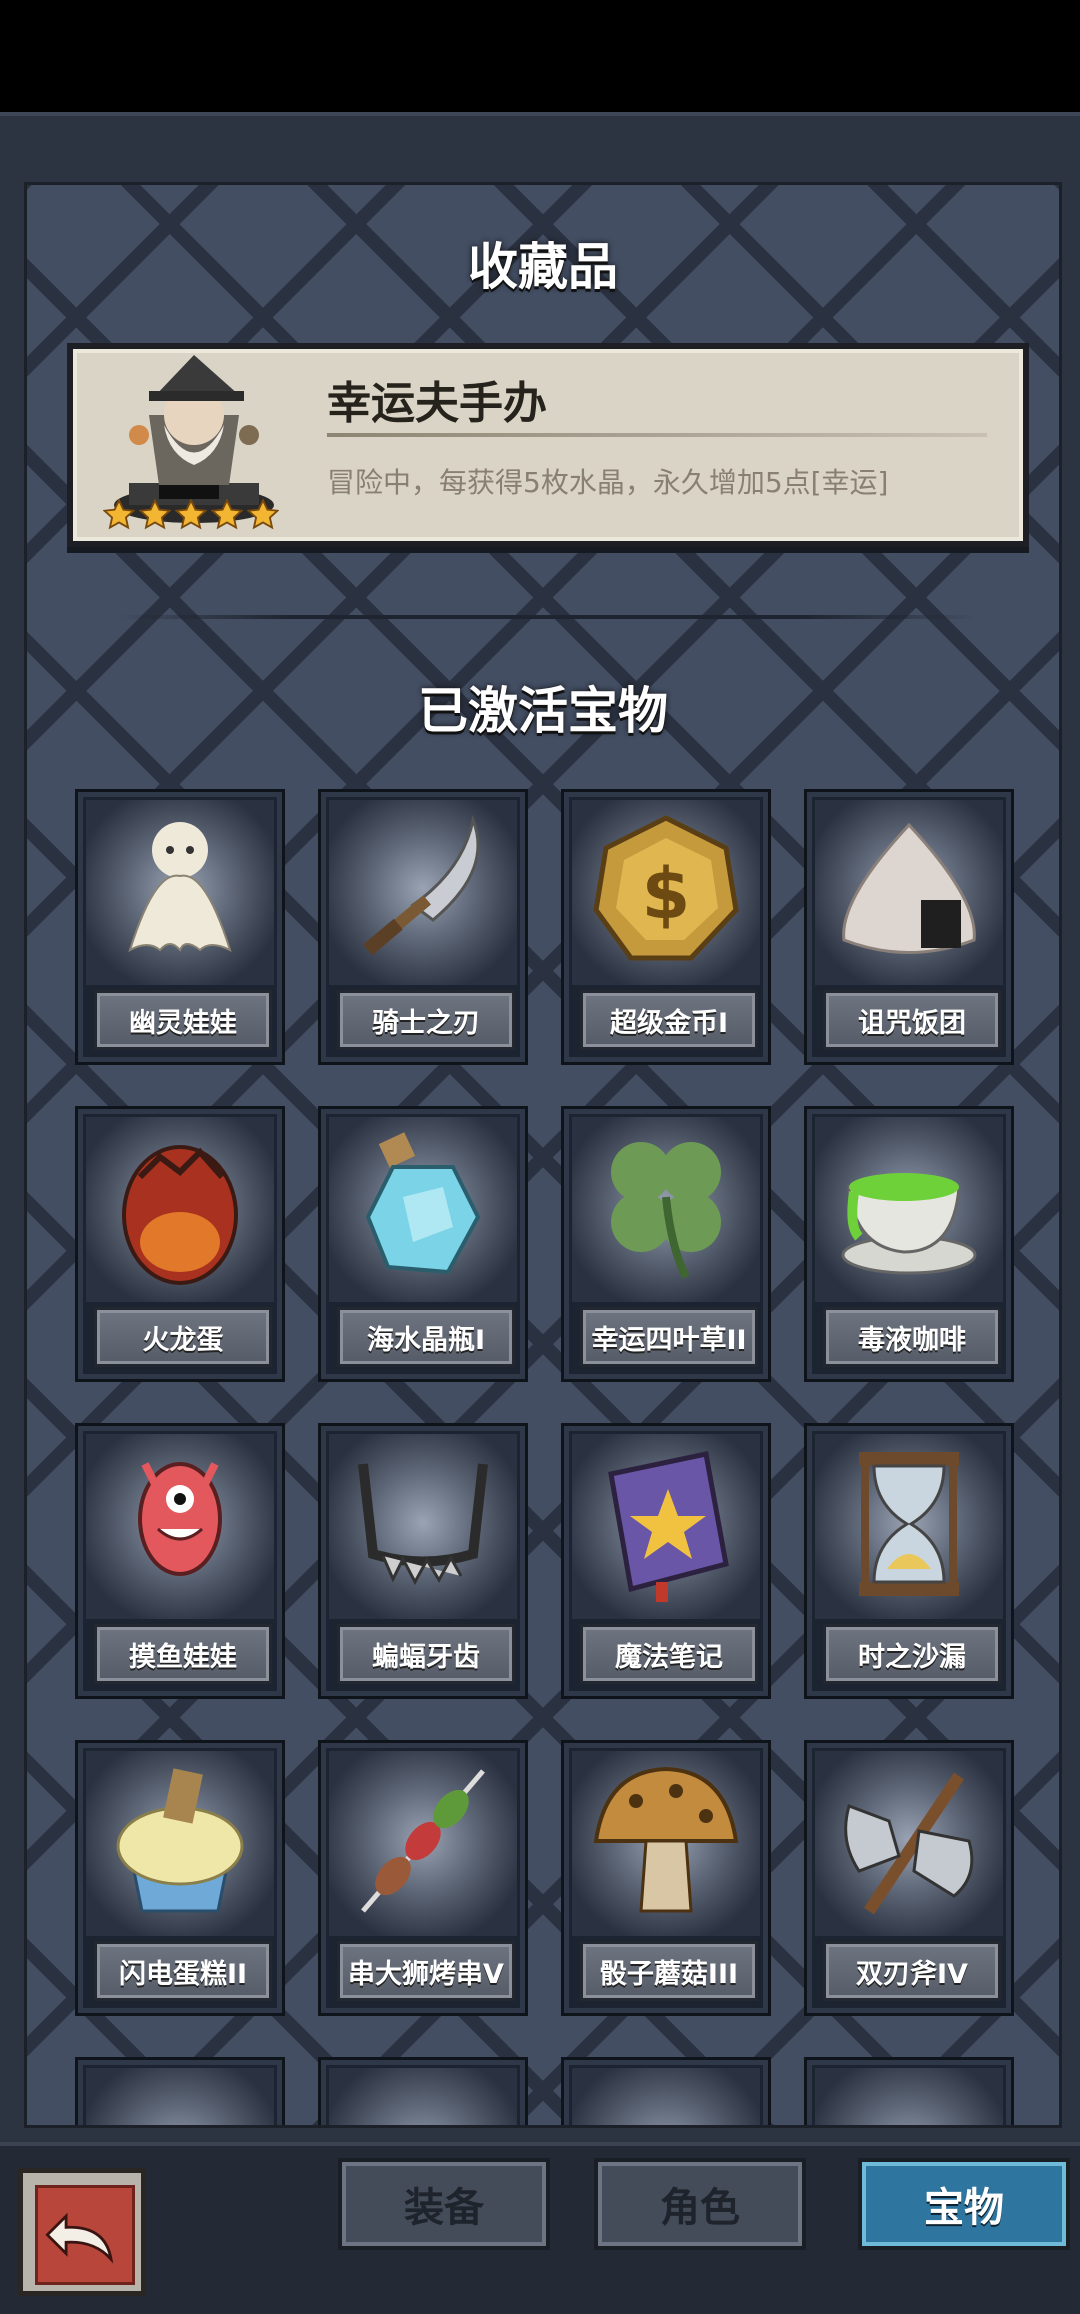  I want to click on collection-item-desc: 冒险中，每获得5枚水晶，永久增加5点[幸运], so click(608, 482).